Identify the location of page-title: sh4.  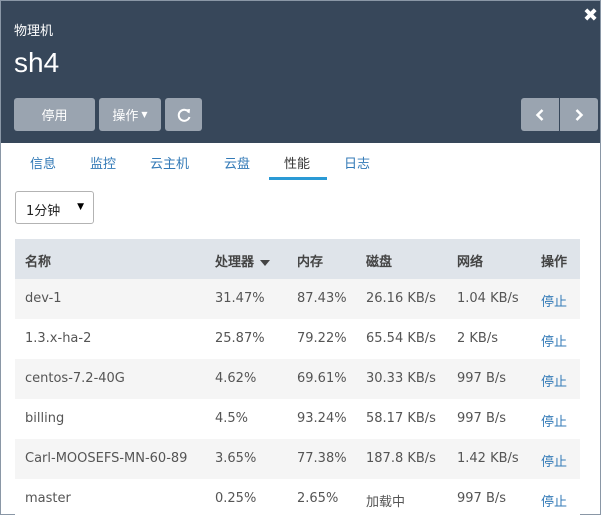
(37, 62).